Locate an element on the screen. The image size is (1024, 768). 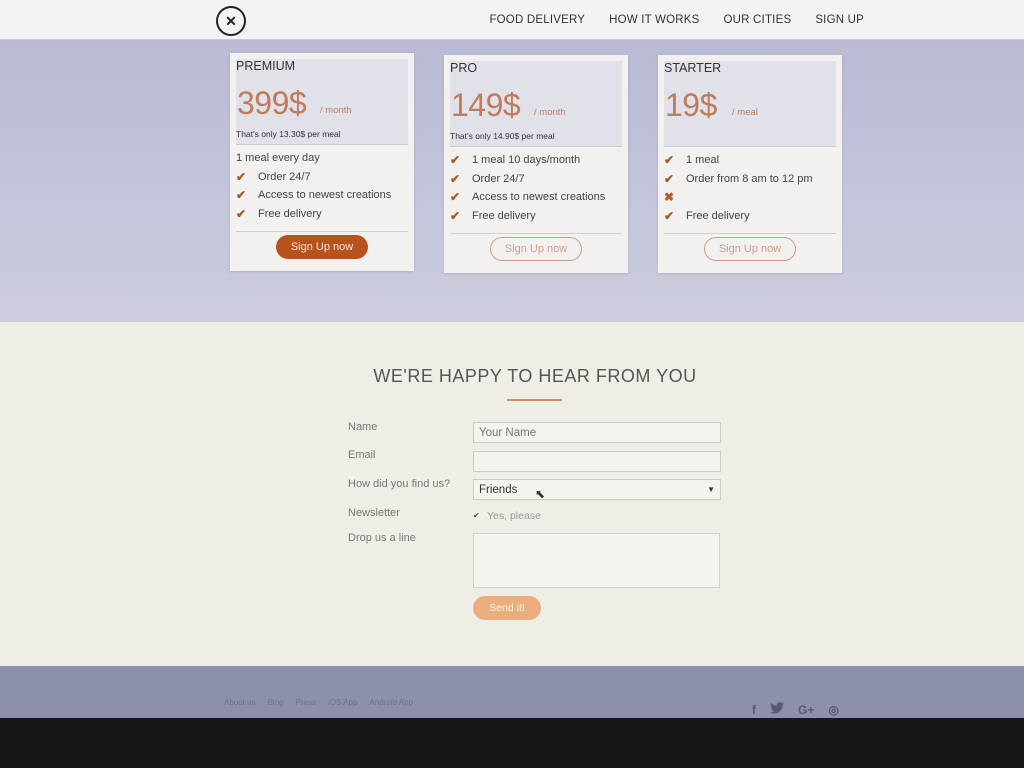
newsletter-label: Newsletter is located at coordinates (374, 513).